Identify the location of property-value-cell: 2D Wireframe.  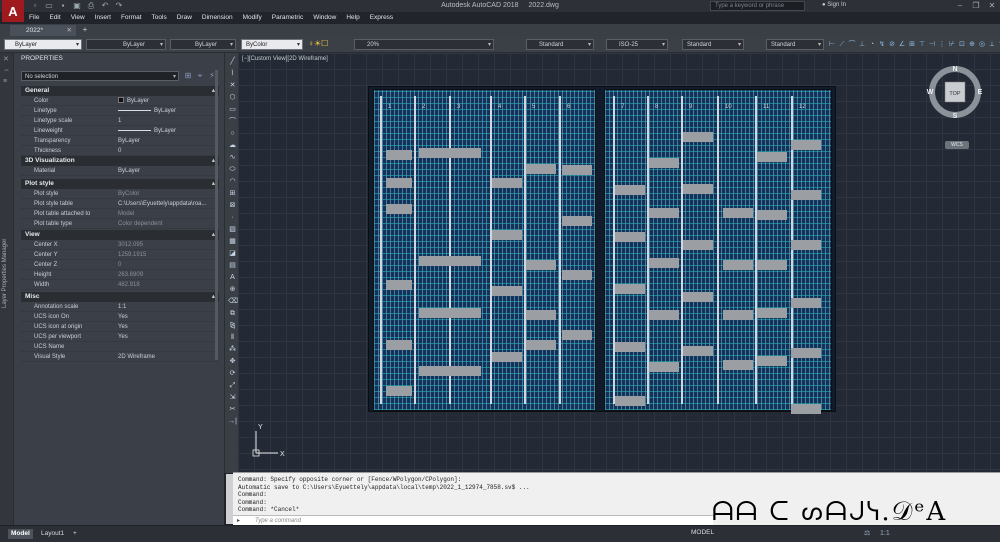
(168, 357).